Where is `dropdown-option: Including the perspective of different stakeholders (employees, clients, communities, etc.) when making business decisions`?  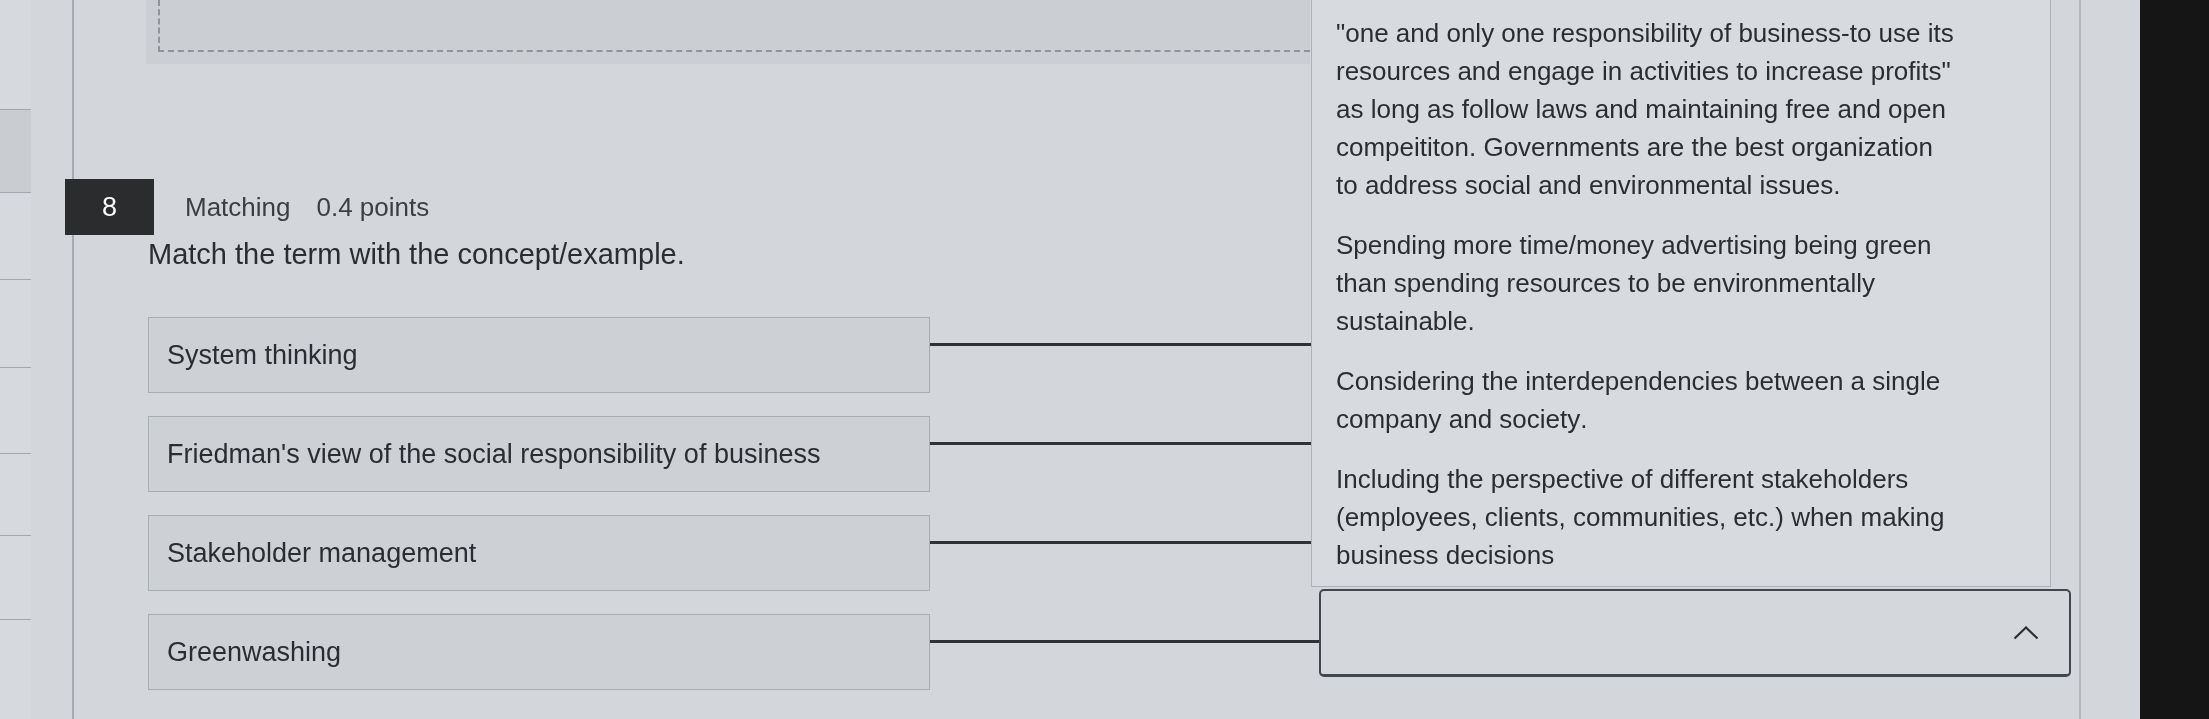
dropdown-option: Including the perspective of different stakeholders (employees, clients, communities, etc.) when making business decisions is located at coordinates (1647, 517).